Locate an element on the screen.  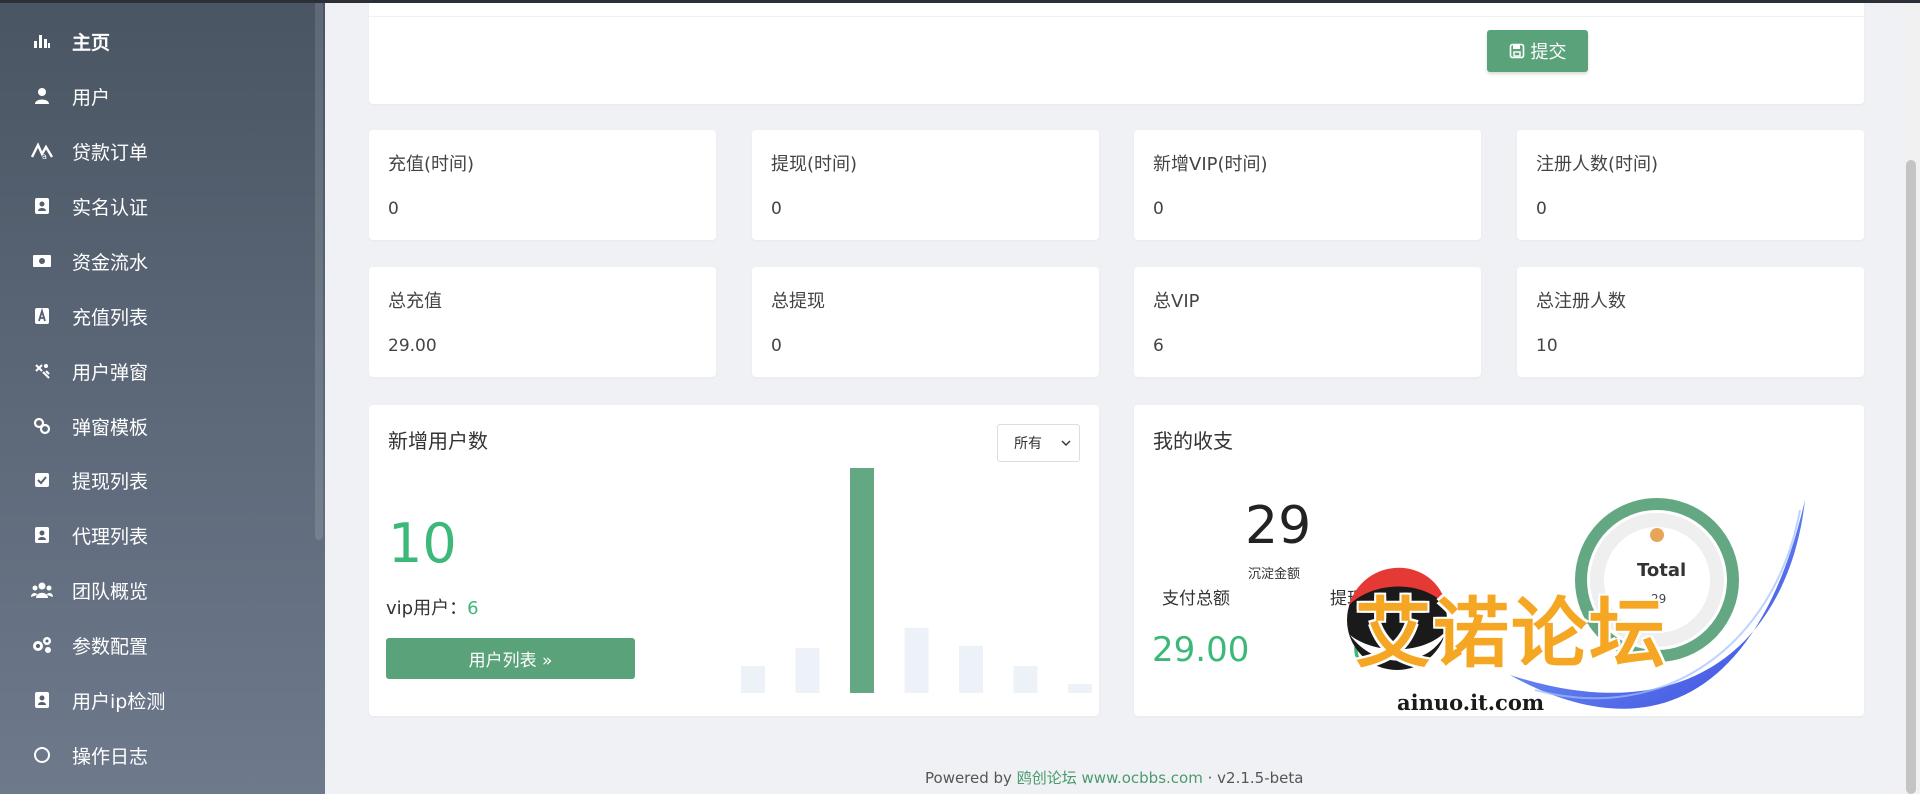
sidebar-item-label: 用户弹窗 is located at coordinates (110, 372).